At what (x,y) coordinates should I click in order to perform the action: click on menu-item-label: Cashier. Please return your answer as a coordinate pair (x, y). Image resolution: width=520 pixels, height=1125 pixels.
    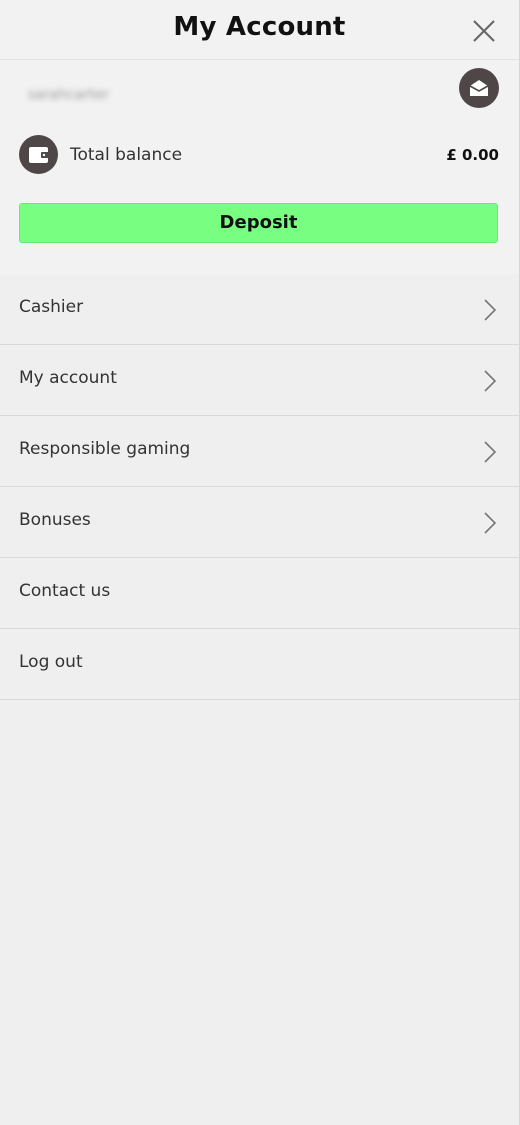
    Looking at the image, I should click on (51, 307).